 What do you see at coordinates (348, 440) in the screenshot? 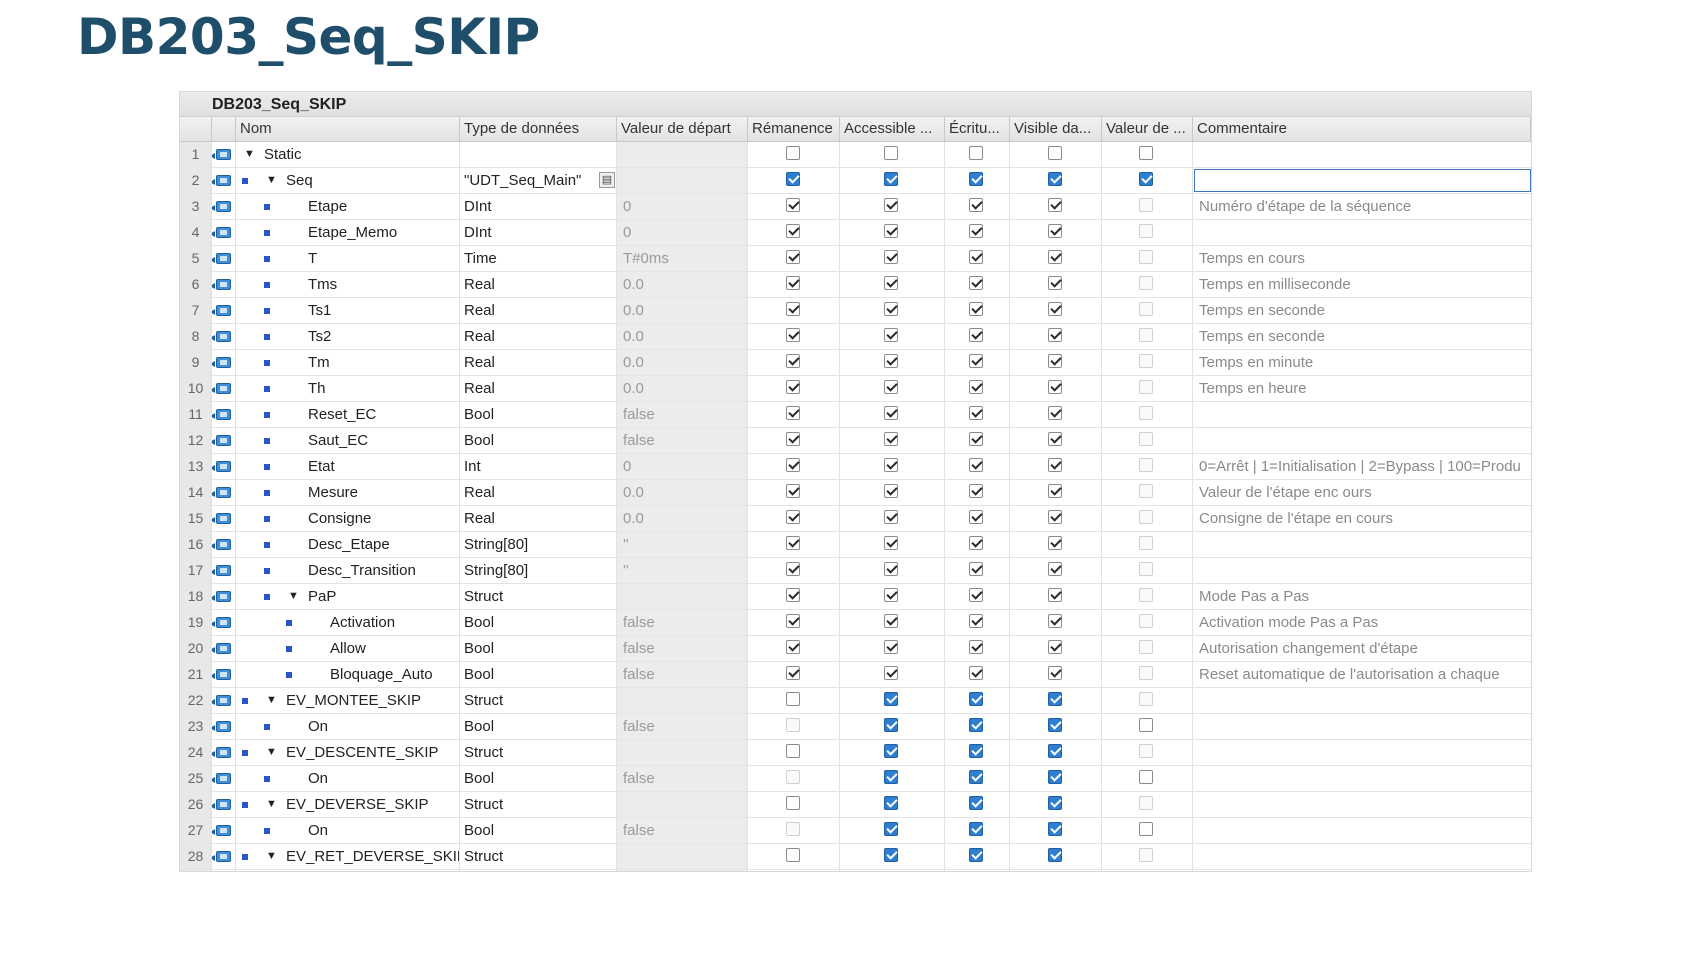
I see `name-cell: Saut_EC` at bounding box center [348, 440].